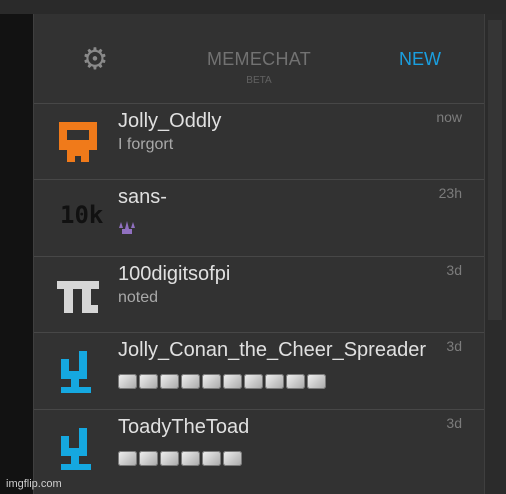 This screenshot has height=494, width=506. Describe the element at coordinates (495, 170) in the screenshot. I see `scrollbar-thumb` at that location.